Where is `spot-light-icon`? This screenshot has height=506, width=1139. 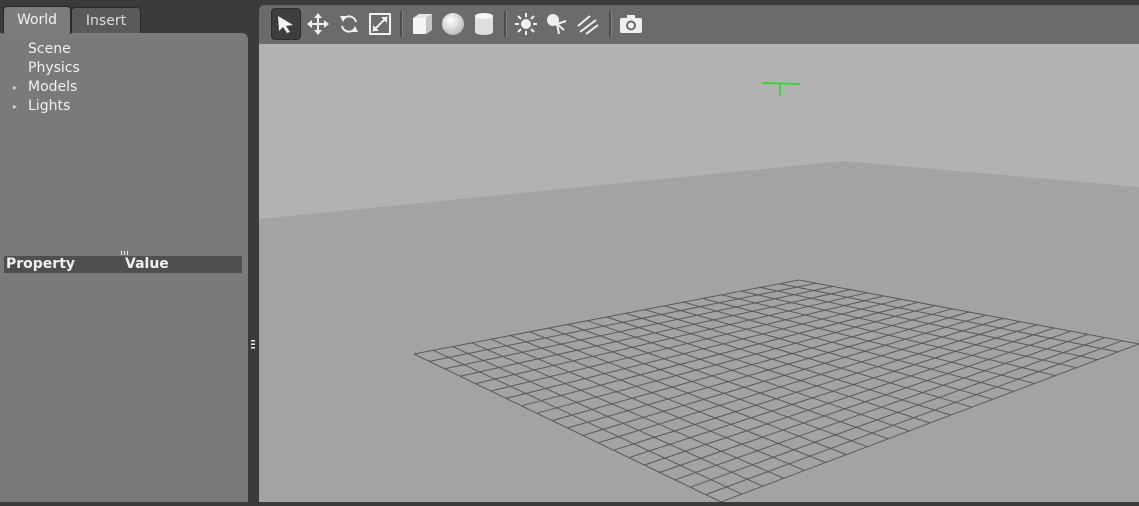 spot-light-icon is located at coordinates (557, 24).